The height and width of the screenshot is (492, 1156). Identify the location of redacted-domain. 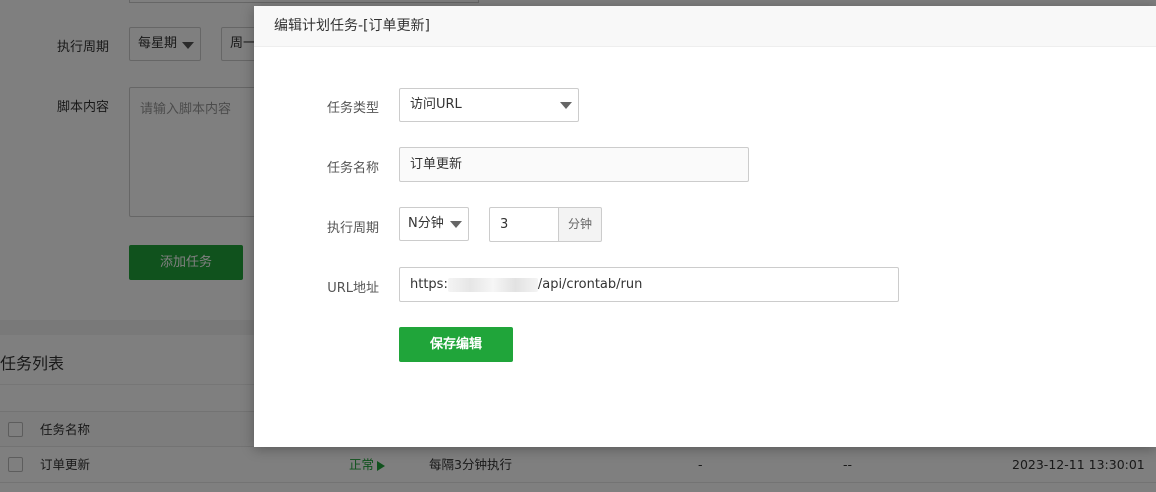
(492, 284).